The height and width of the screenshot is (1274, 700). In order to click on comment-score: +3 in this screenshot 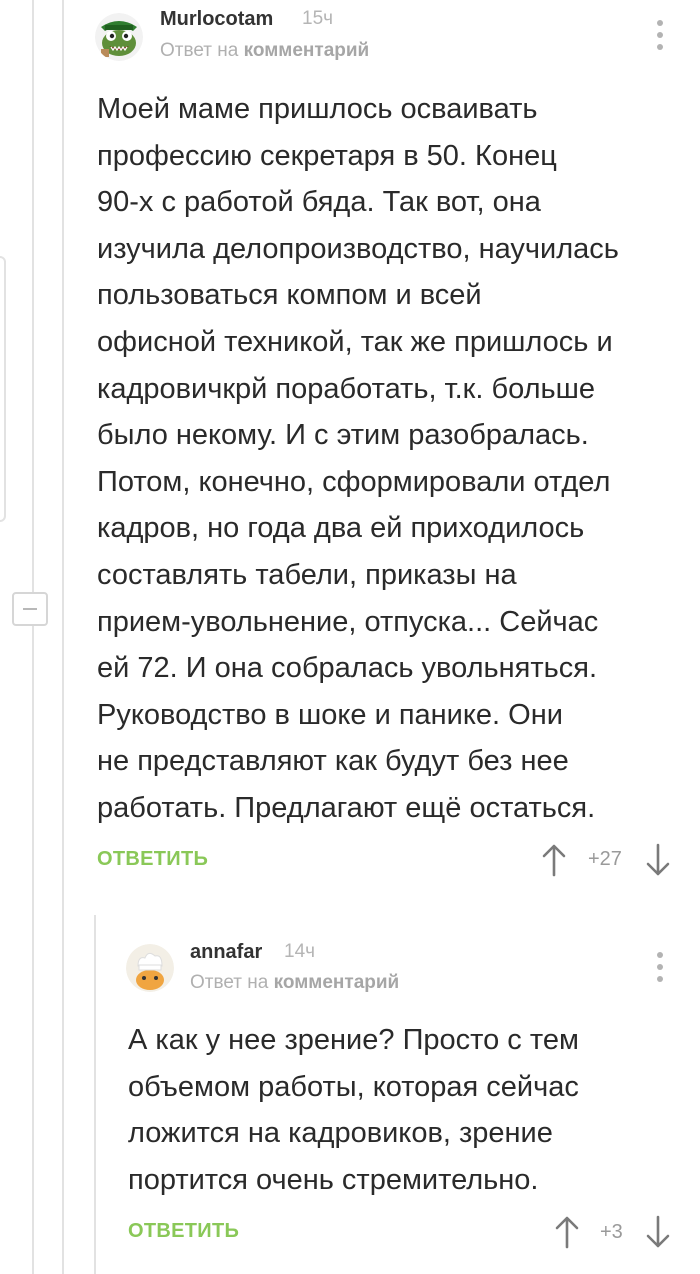, I will do `click(611, 1232)`.